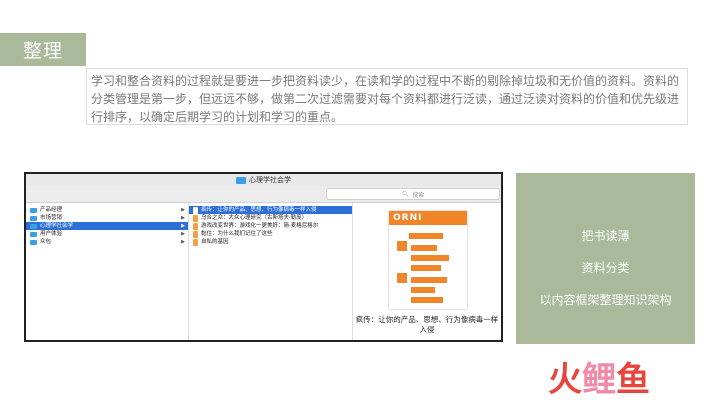 The height and width of the screenshot is (405, 720). I want to click on file-row: 乌合之众：大众心理研究（古斯塔夫·勒庞）, so click(270, 218).